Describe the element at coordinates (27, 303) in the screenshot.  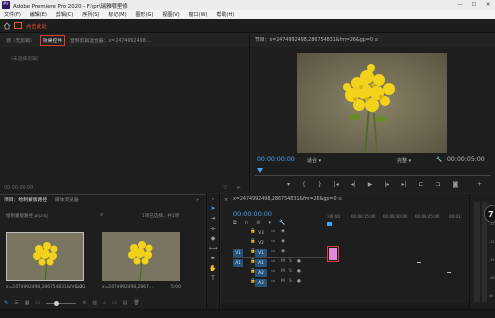
I see `icon-view-icon: ▦` at that location.